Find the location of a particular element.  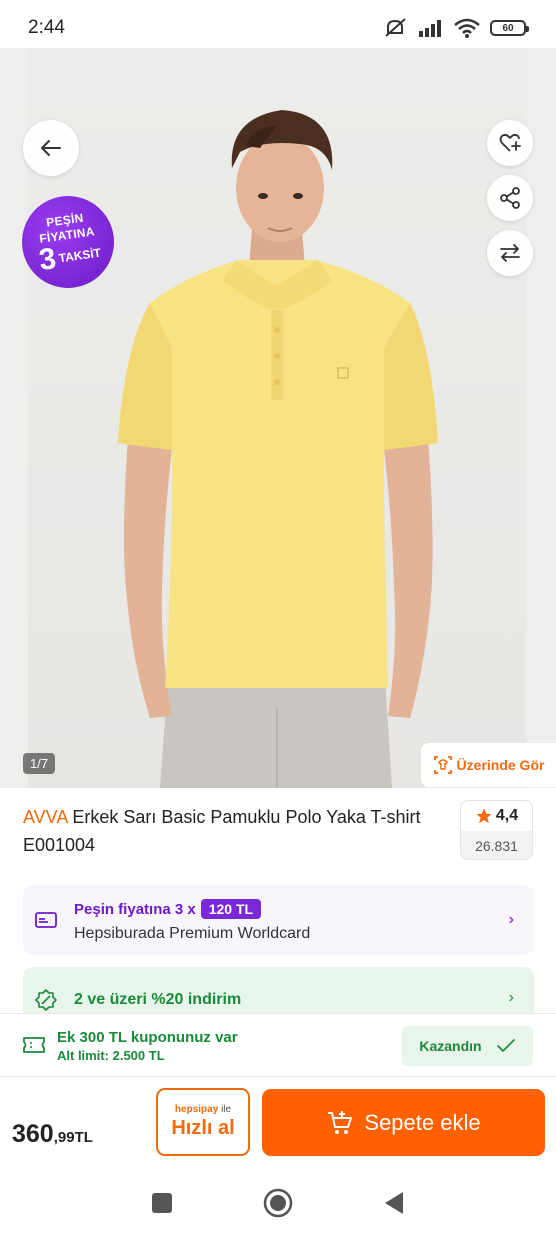

back-arrow-icon is located at coordinates (51, 148).